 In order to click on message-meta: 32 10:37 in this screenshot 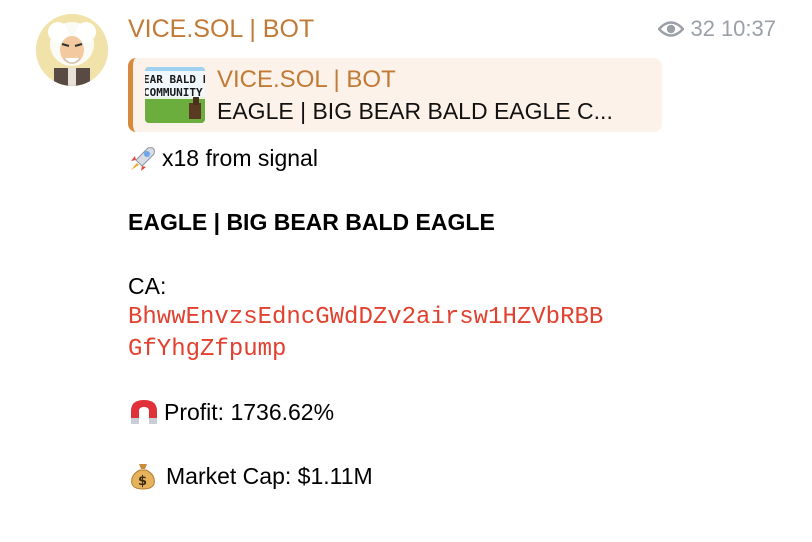, I will do `click(717, 29)`.